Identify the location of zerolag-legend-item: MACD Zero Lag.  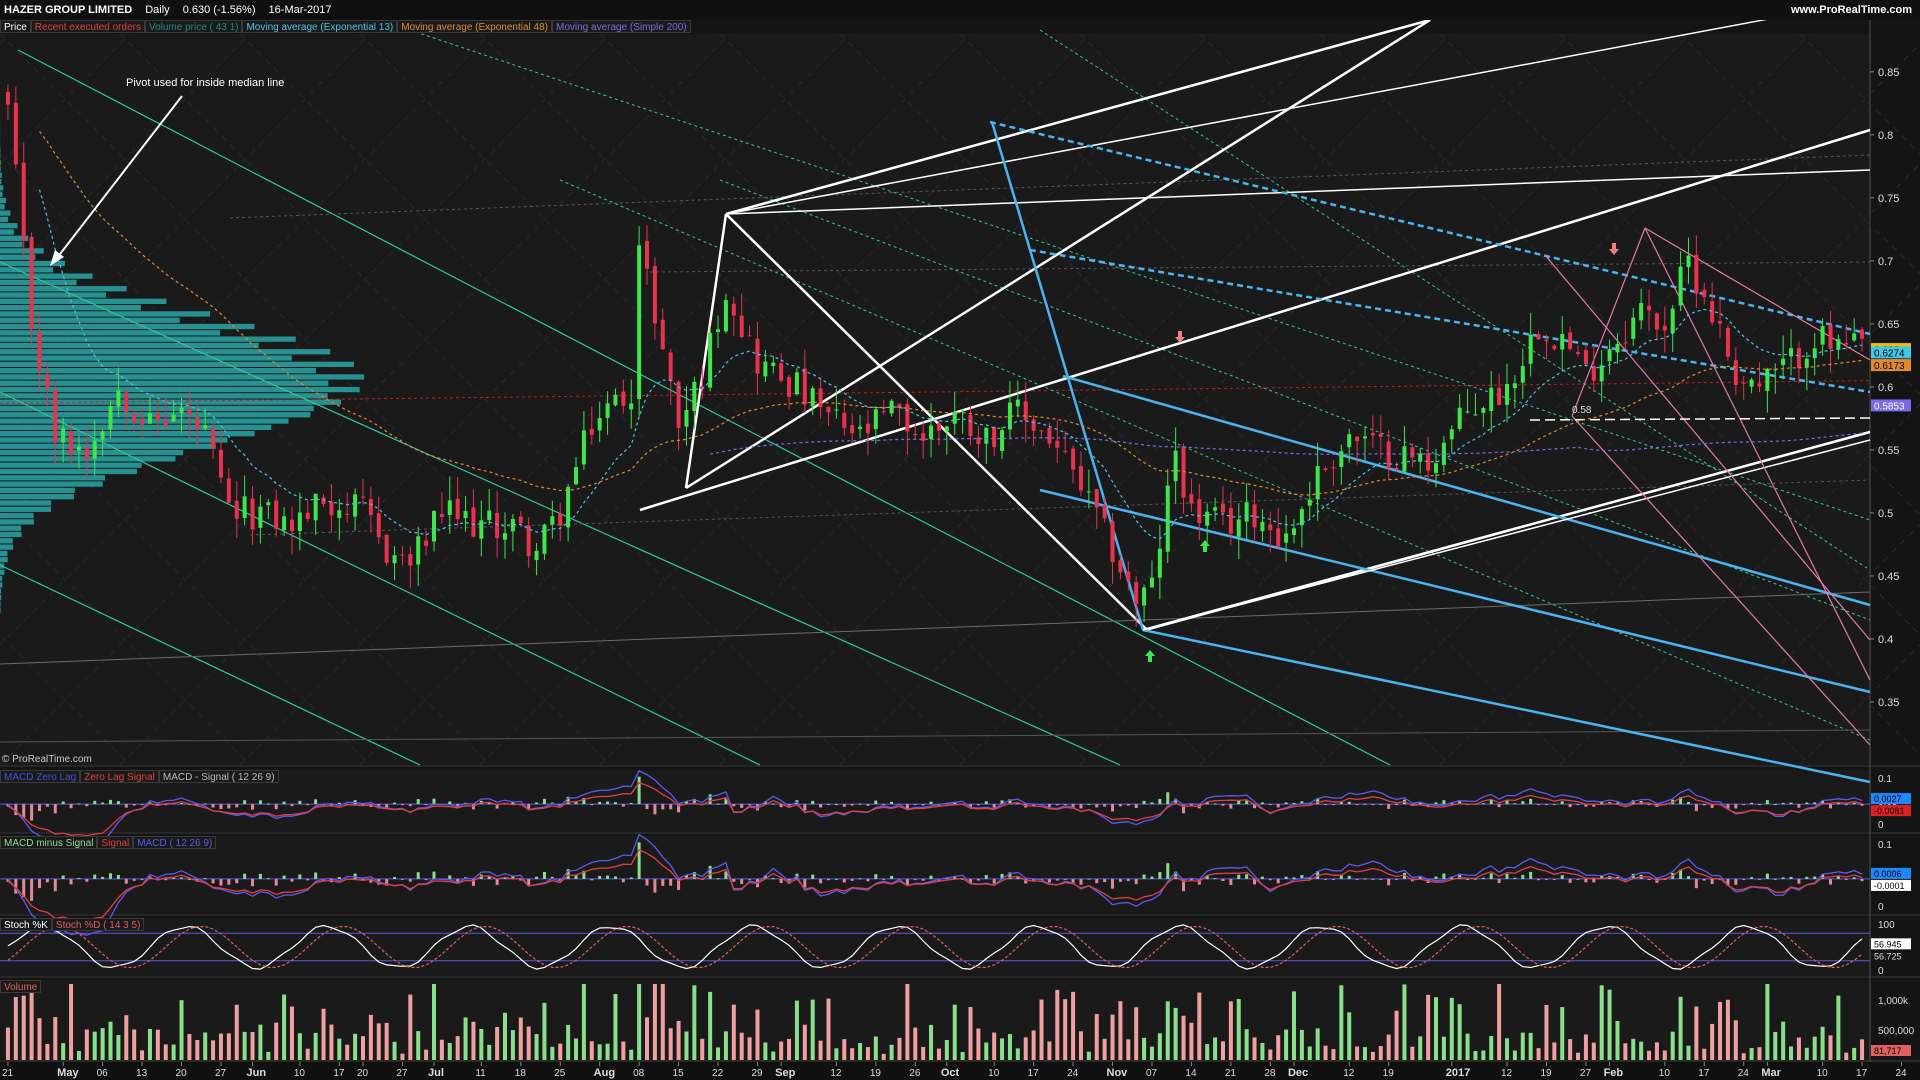
(40, 776).